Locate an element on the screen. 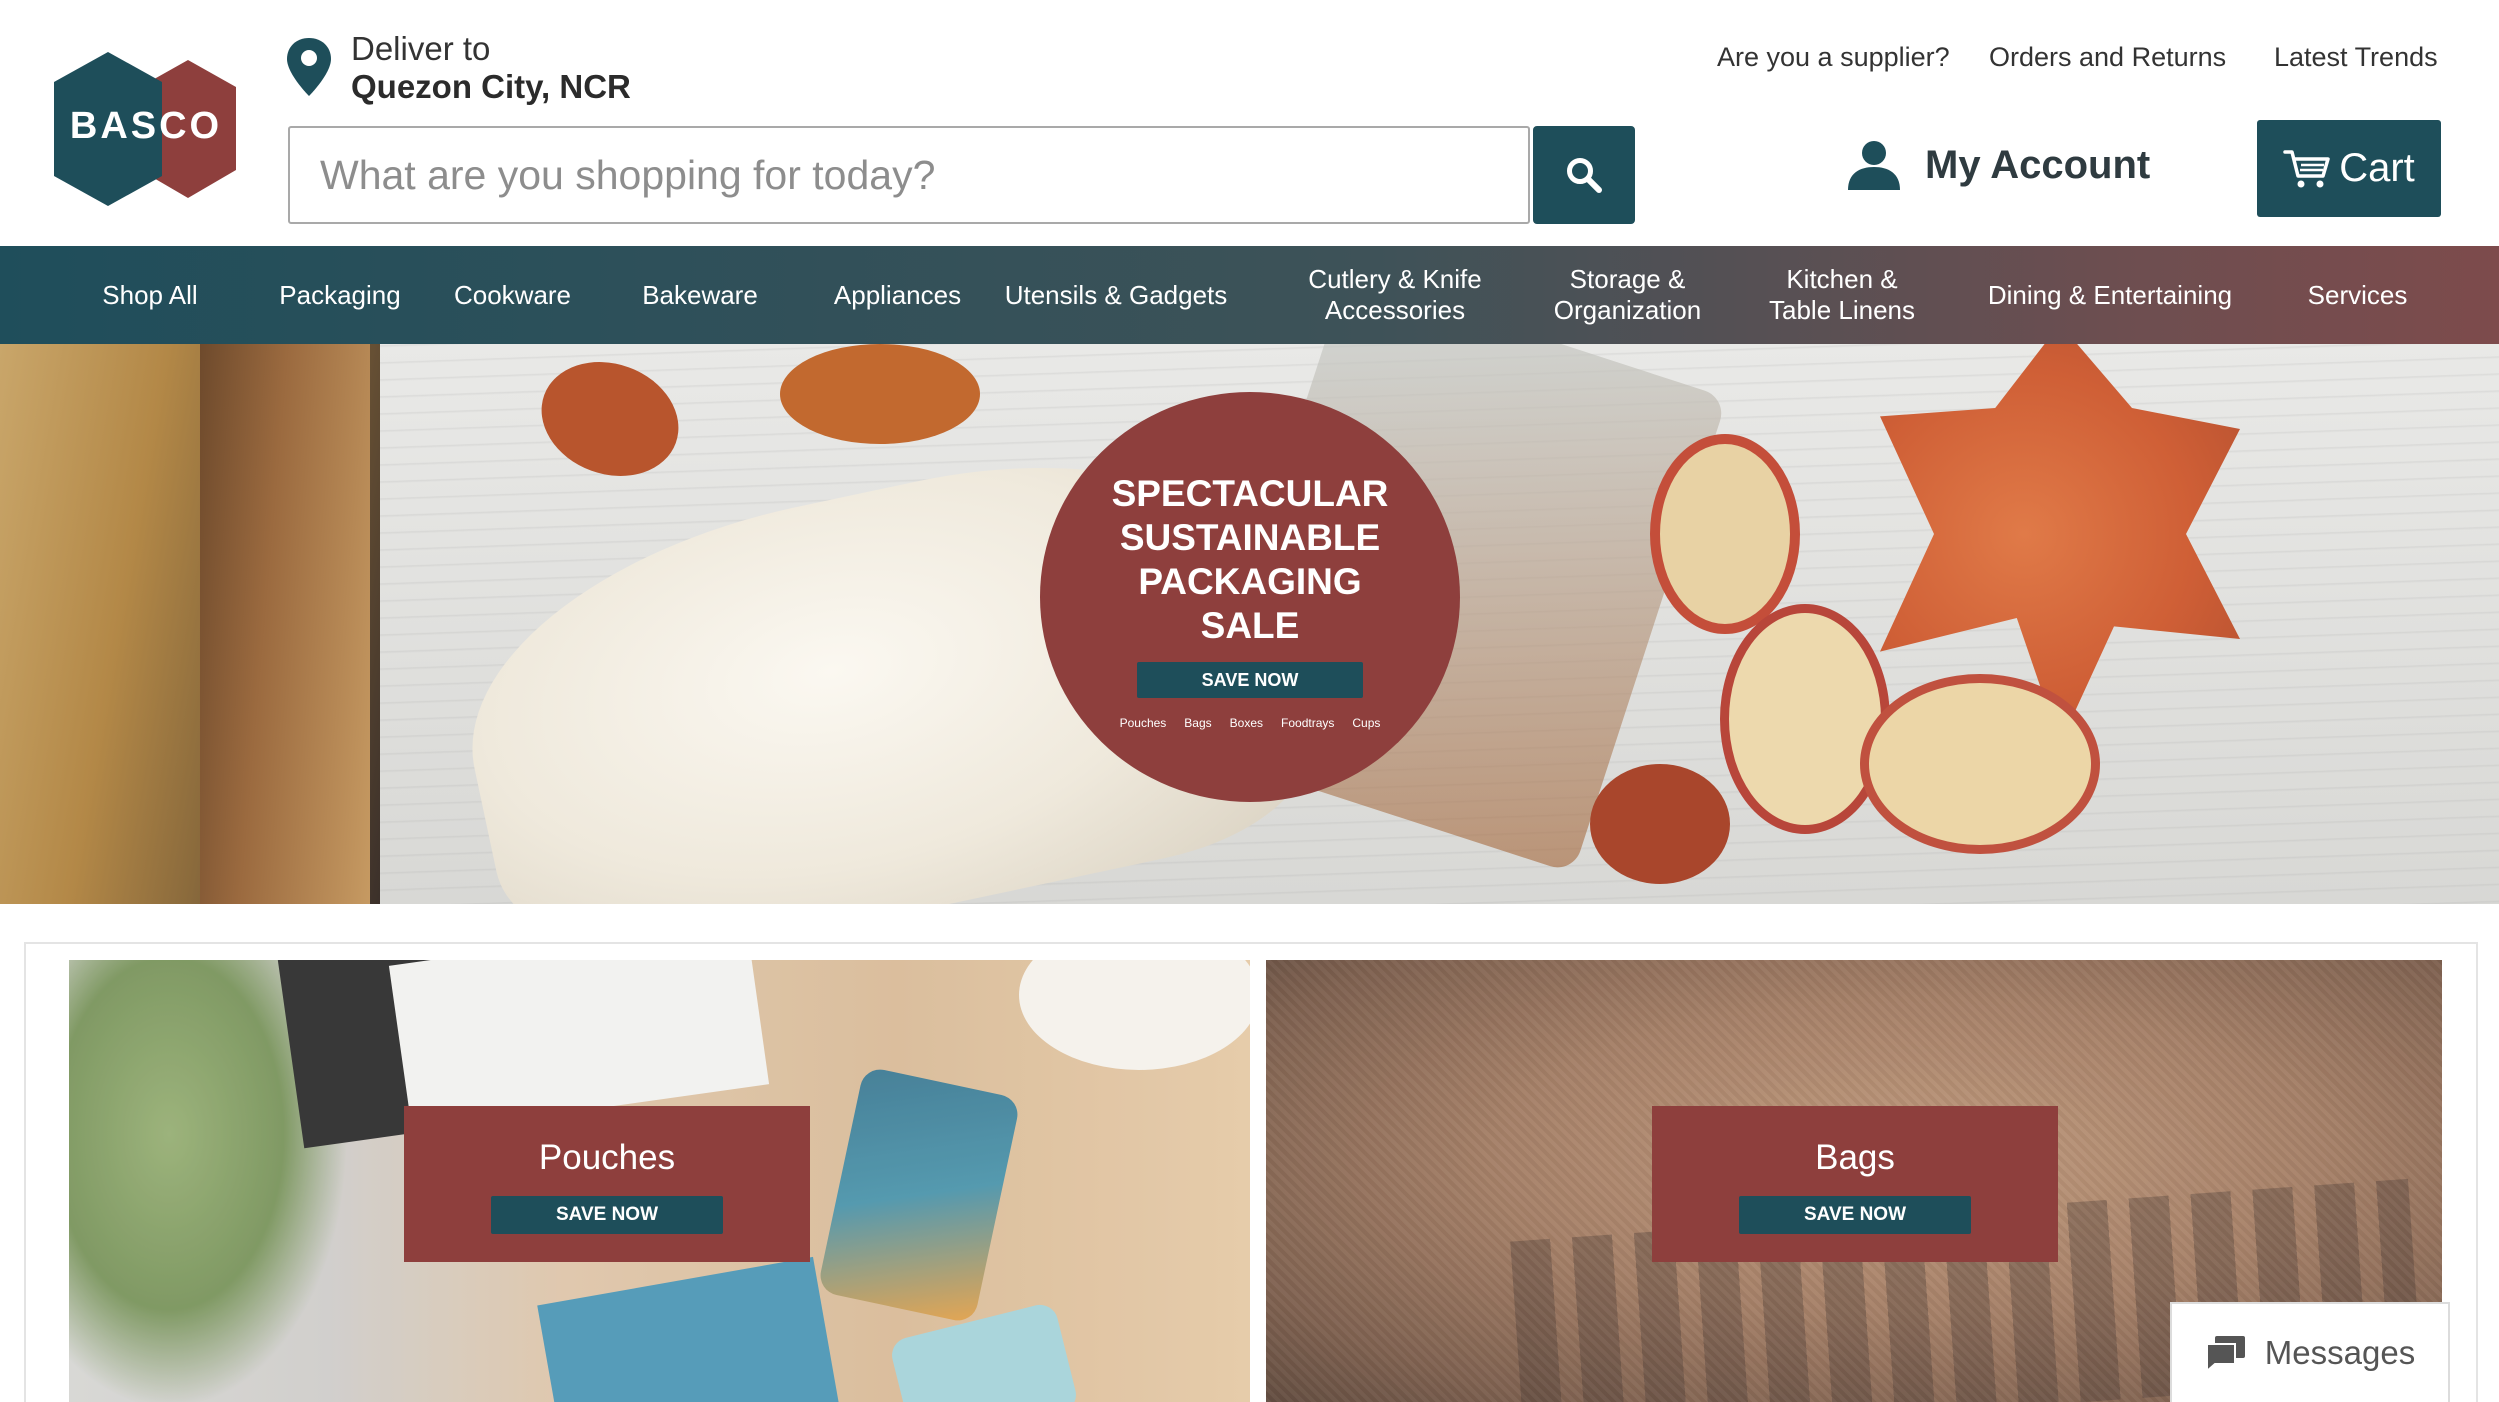 This screenshot has height=1402, width=2499. pouches-title: Pouches is located at coordinates (607, 1157).